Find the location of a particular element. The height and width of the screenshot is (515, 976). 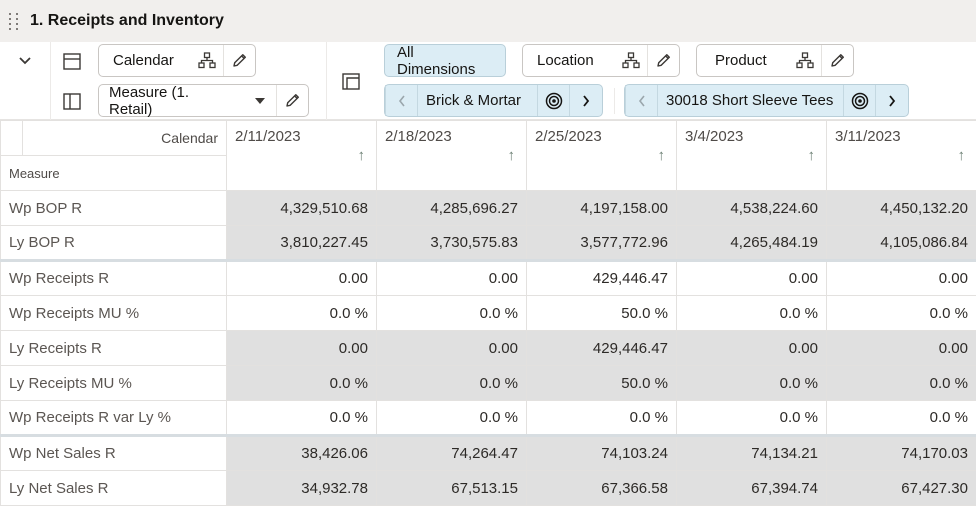

edit-measure-button is located at coordinates (292, 100).